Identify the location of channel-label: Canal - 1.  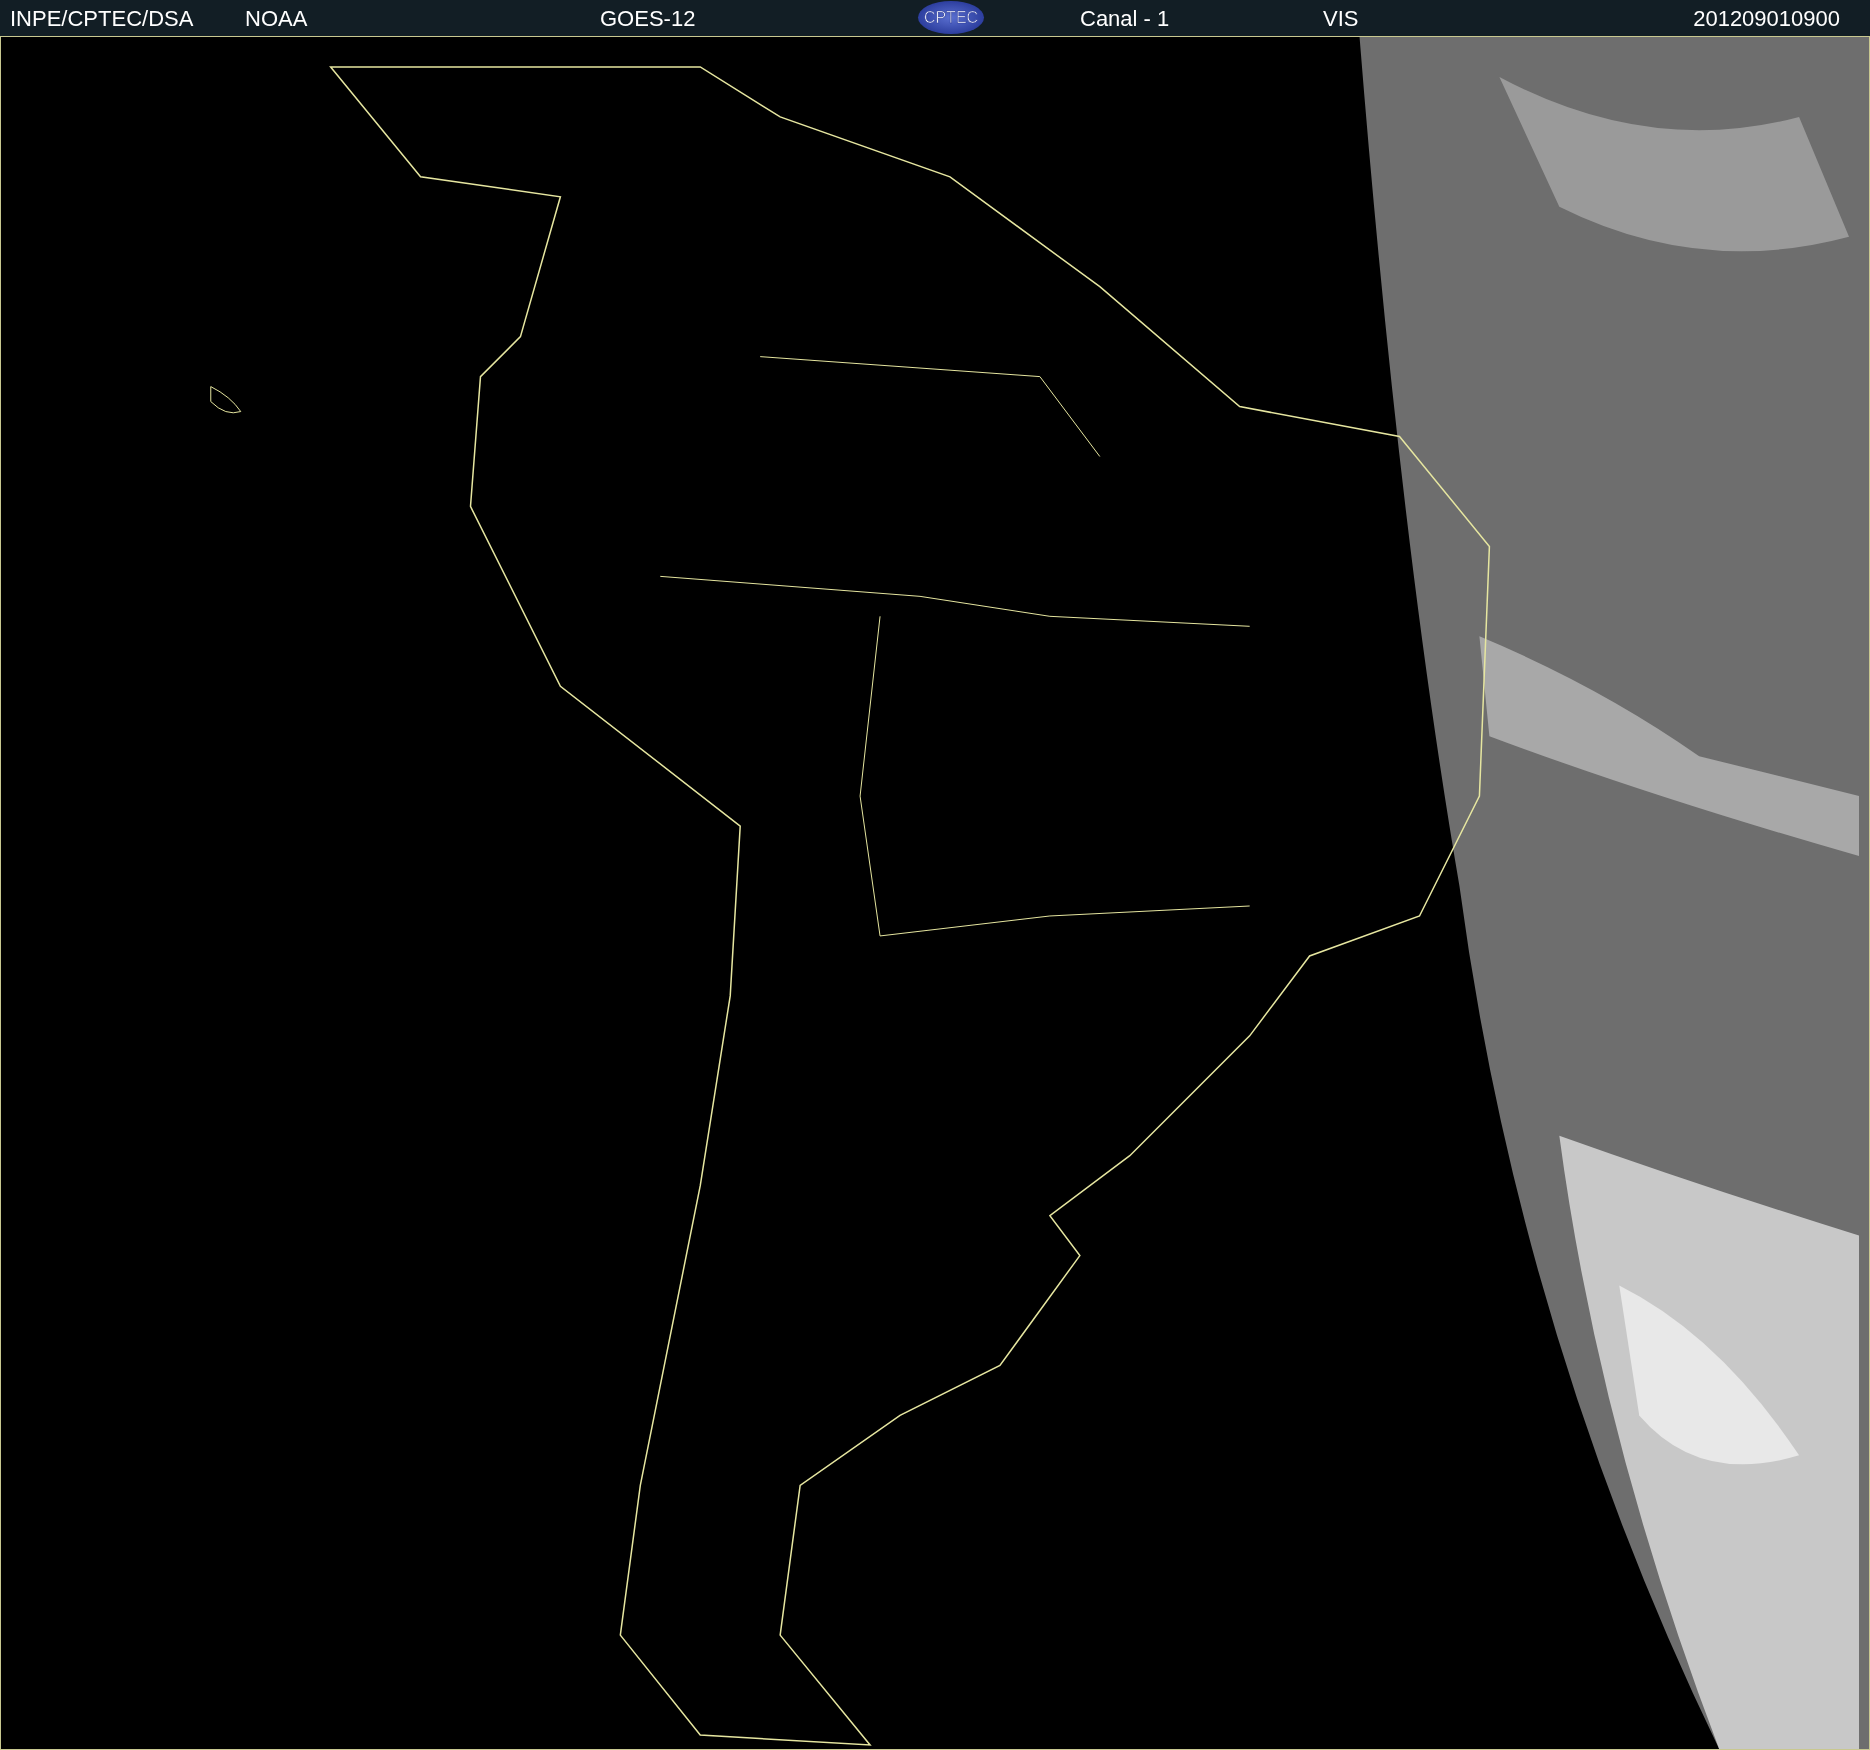
(1125, 19).